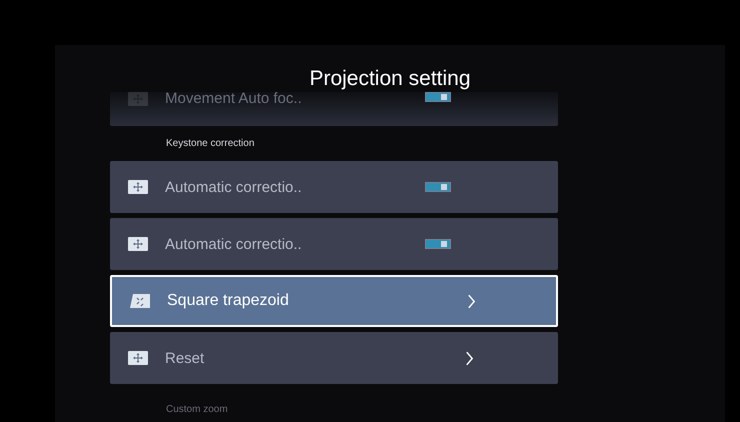  I want to click on item-label: Reset, so click(185, 358).